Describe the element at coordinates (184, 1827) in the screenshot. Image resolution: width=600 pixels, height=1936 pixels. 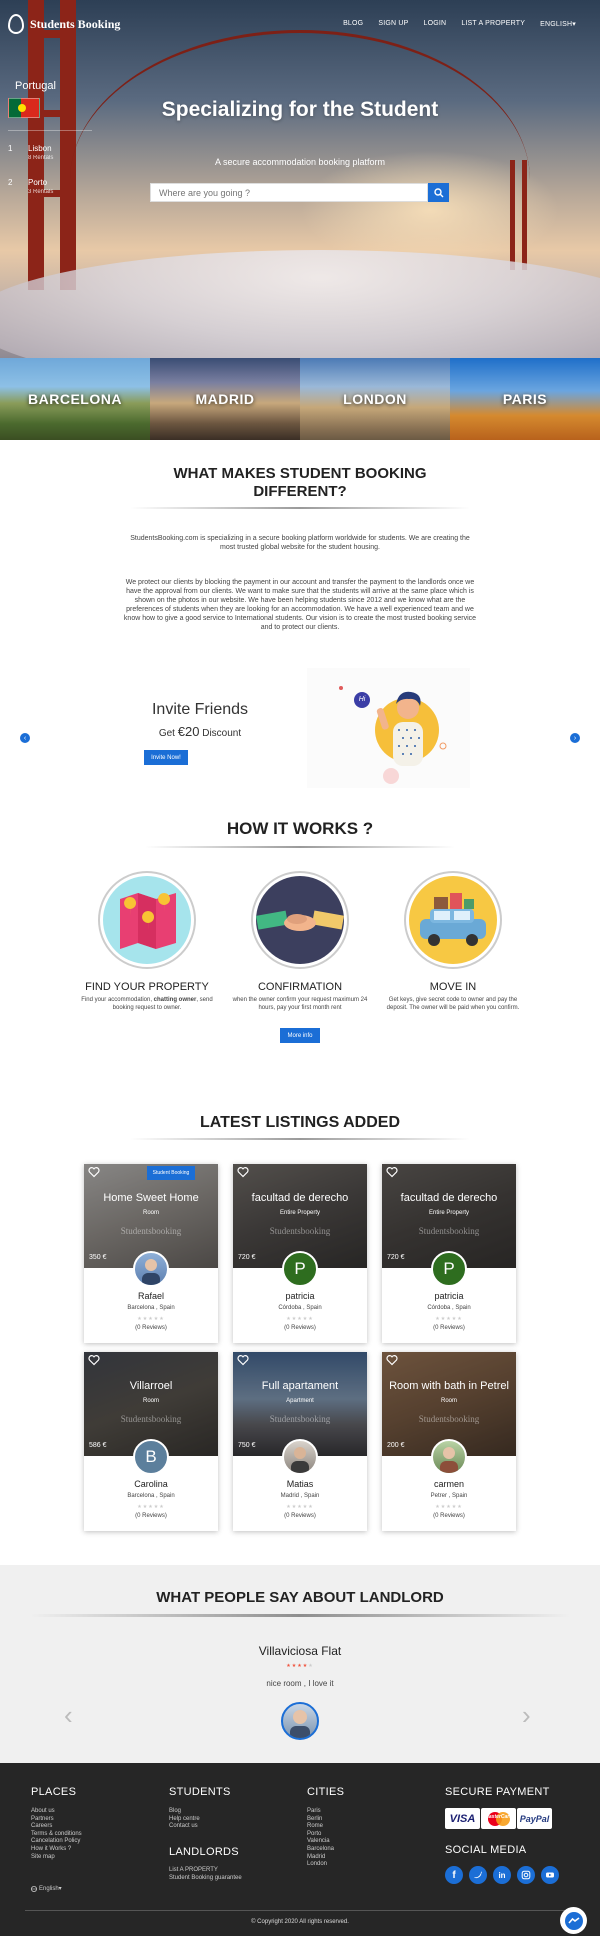
I see `footer-link-contact: Contact us` at that location.